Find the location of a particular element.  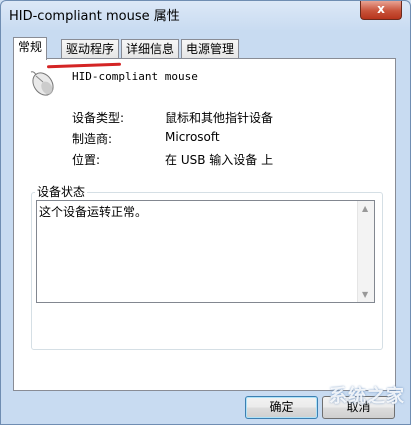

manufacturer-value: Microsoft is located at coordinates (192, 137).